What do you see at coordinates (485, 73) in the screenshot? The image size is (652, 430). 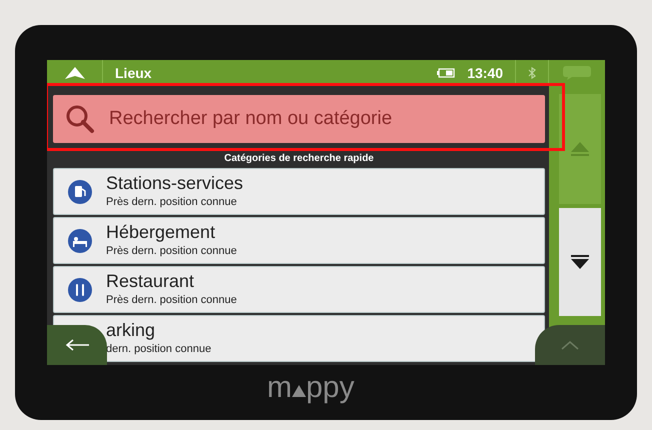 I see `clock-time: 13:40` at bounding box center [485, 73].